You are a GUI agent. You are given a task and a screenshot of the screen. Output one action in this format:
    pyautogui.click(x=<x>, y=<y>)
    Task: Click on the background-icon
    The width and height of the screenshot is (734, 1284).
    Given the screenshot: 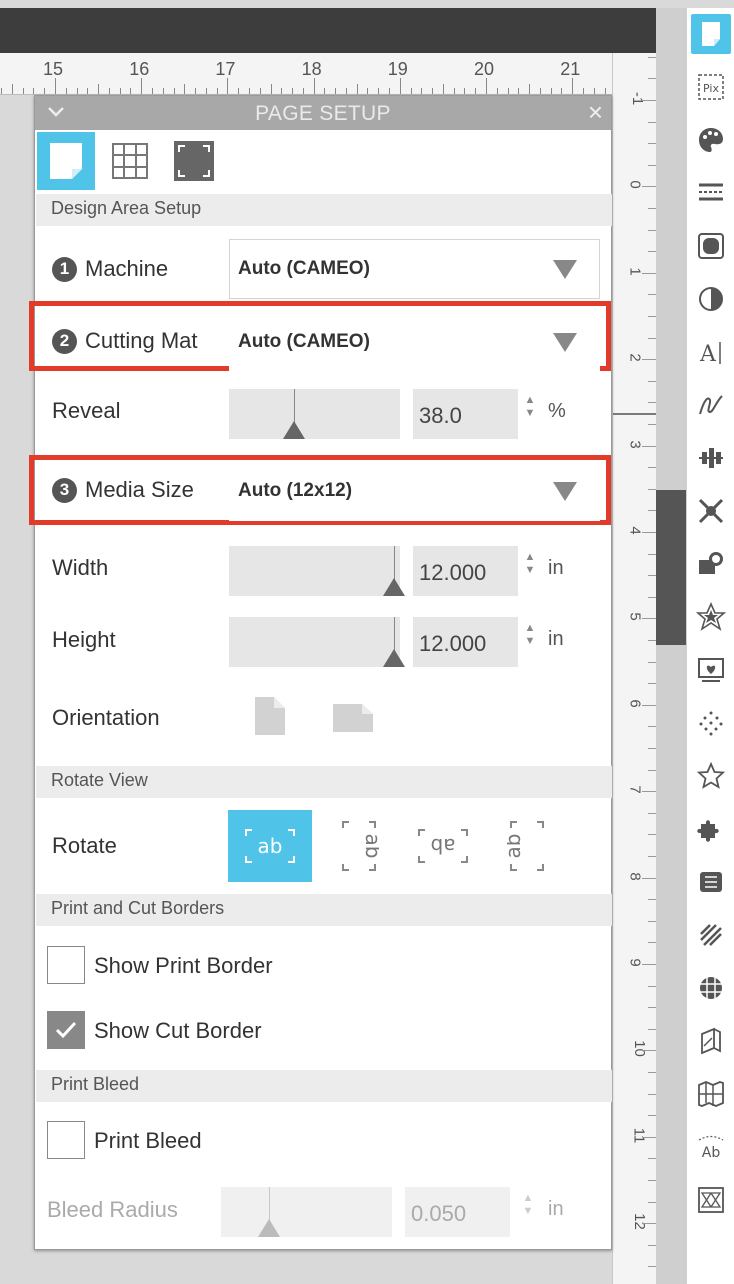 What is the action you would take?
    pyautogui.click(x=194, y=161)
    